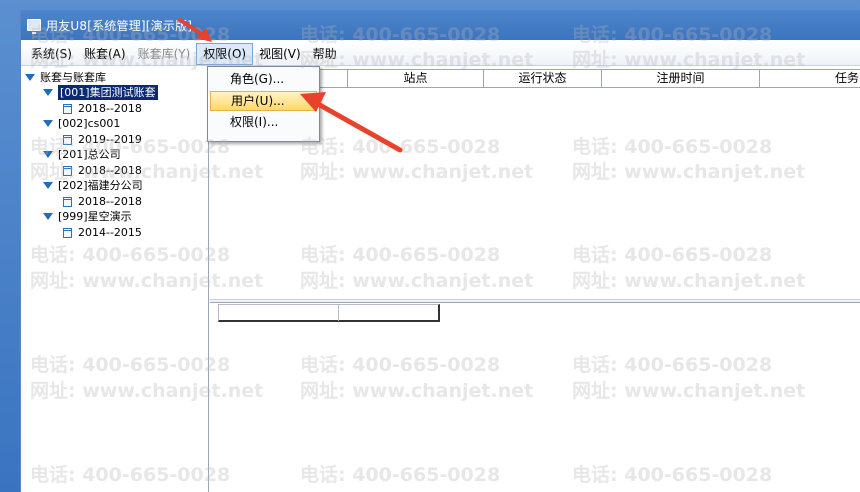 The width and height of the screenshot is (860, 492). Describe the element at coordinates (325, 54) in the screenshot. I see `menu-help: 帮助` at that location.